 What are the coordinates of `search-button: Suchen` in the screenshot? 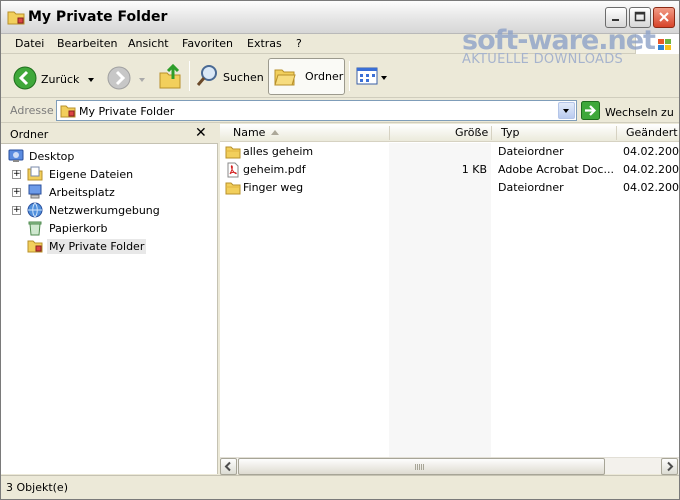 It's located at (229, 77).